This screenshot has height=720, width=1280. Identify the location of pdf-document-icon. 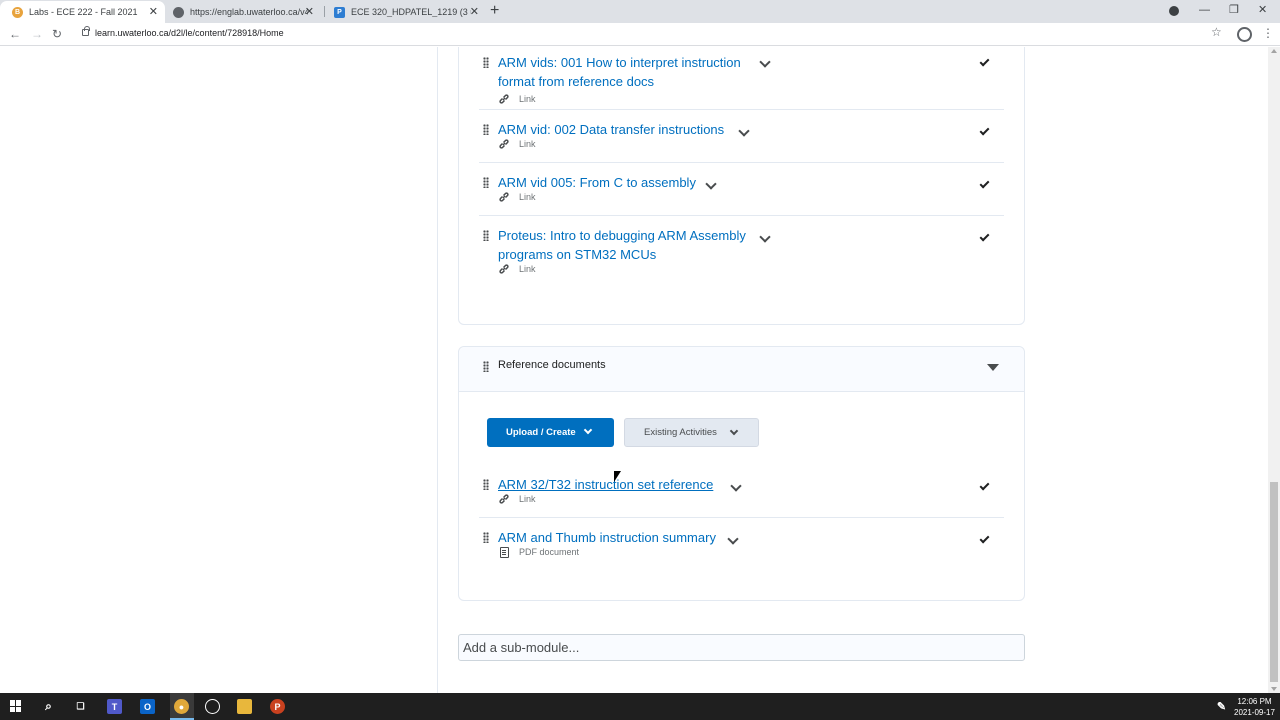
(504, 552).